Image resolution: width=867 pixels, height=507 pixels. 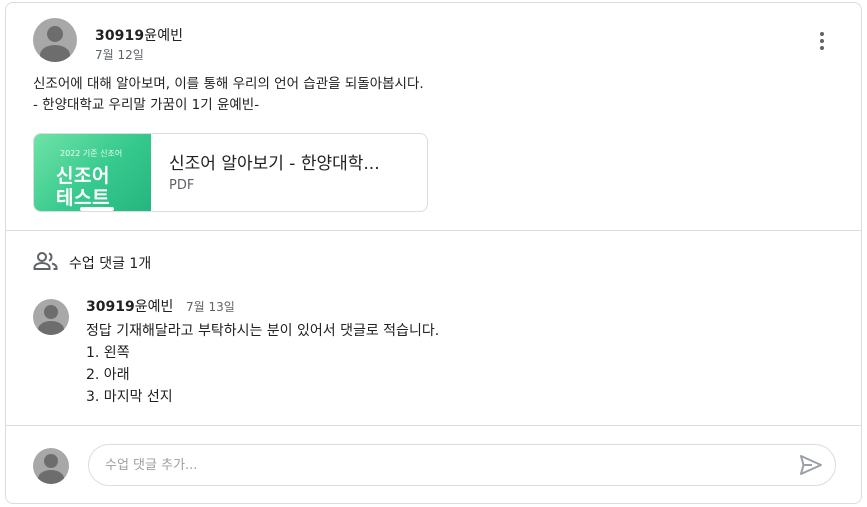 I want to click on comment-avatar, so click(x=51, y=317).